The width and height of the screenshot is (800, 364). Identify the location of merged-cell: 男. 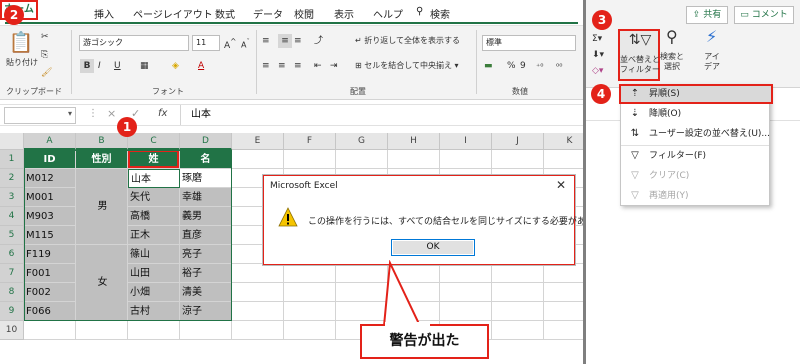
(102, 207).